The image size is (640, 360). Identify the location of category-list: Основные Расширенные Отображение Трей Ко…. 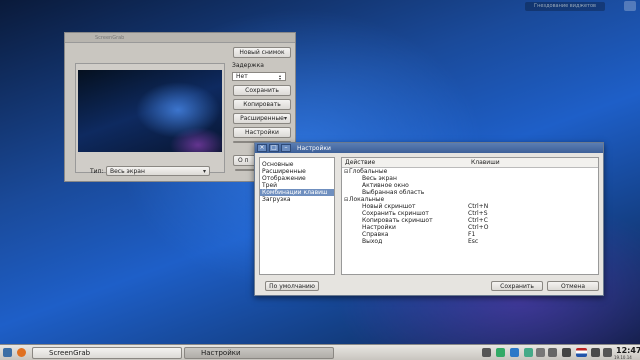
(297, 216).